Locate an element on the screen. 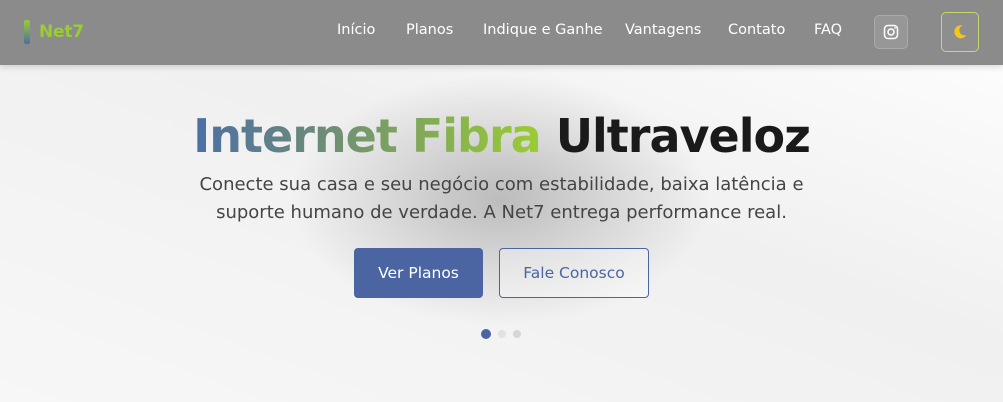 The width and height of the screenshot is (1003, 402). brand-name: Net7 is located at coordinates (61, 32).